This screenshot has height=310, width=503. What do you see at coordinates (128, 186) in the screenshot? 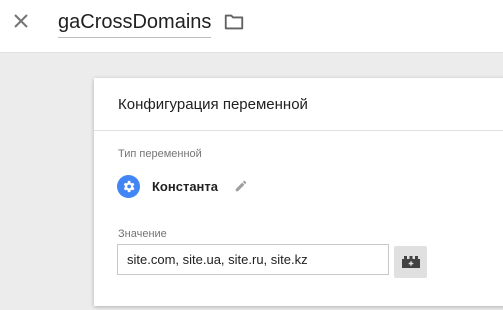
I see `gear-icon` at bounding box center [128, 186].